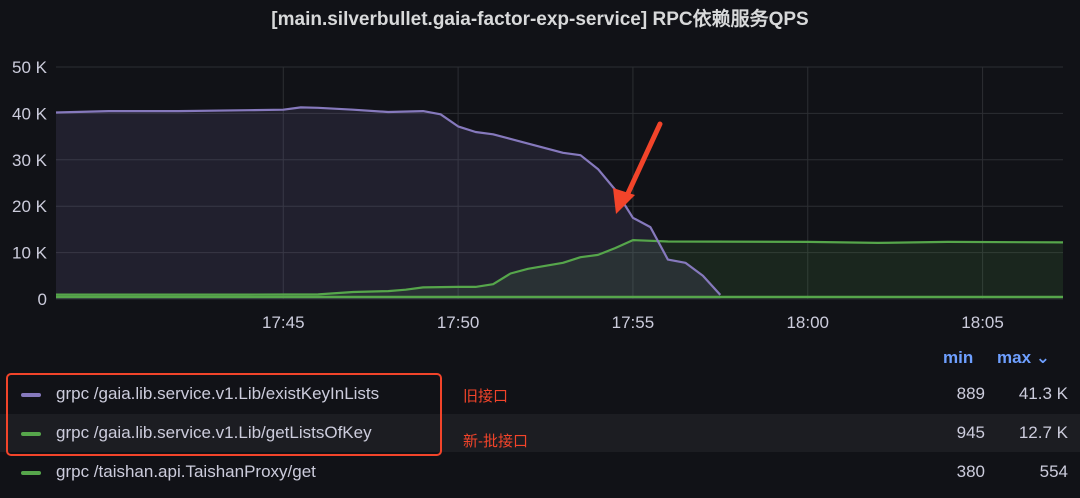 The height and width of the screenshot is (498, 1080). What do you see at coordinates (30, 113) in the screenshot?
I see `y-tick-label: 40 K` at bounding box center [30, 113].